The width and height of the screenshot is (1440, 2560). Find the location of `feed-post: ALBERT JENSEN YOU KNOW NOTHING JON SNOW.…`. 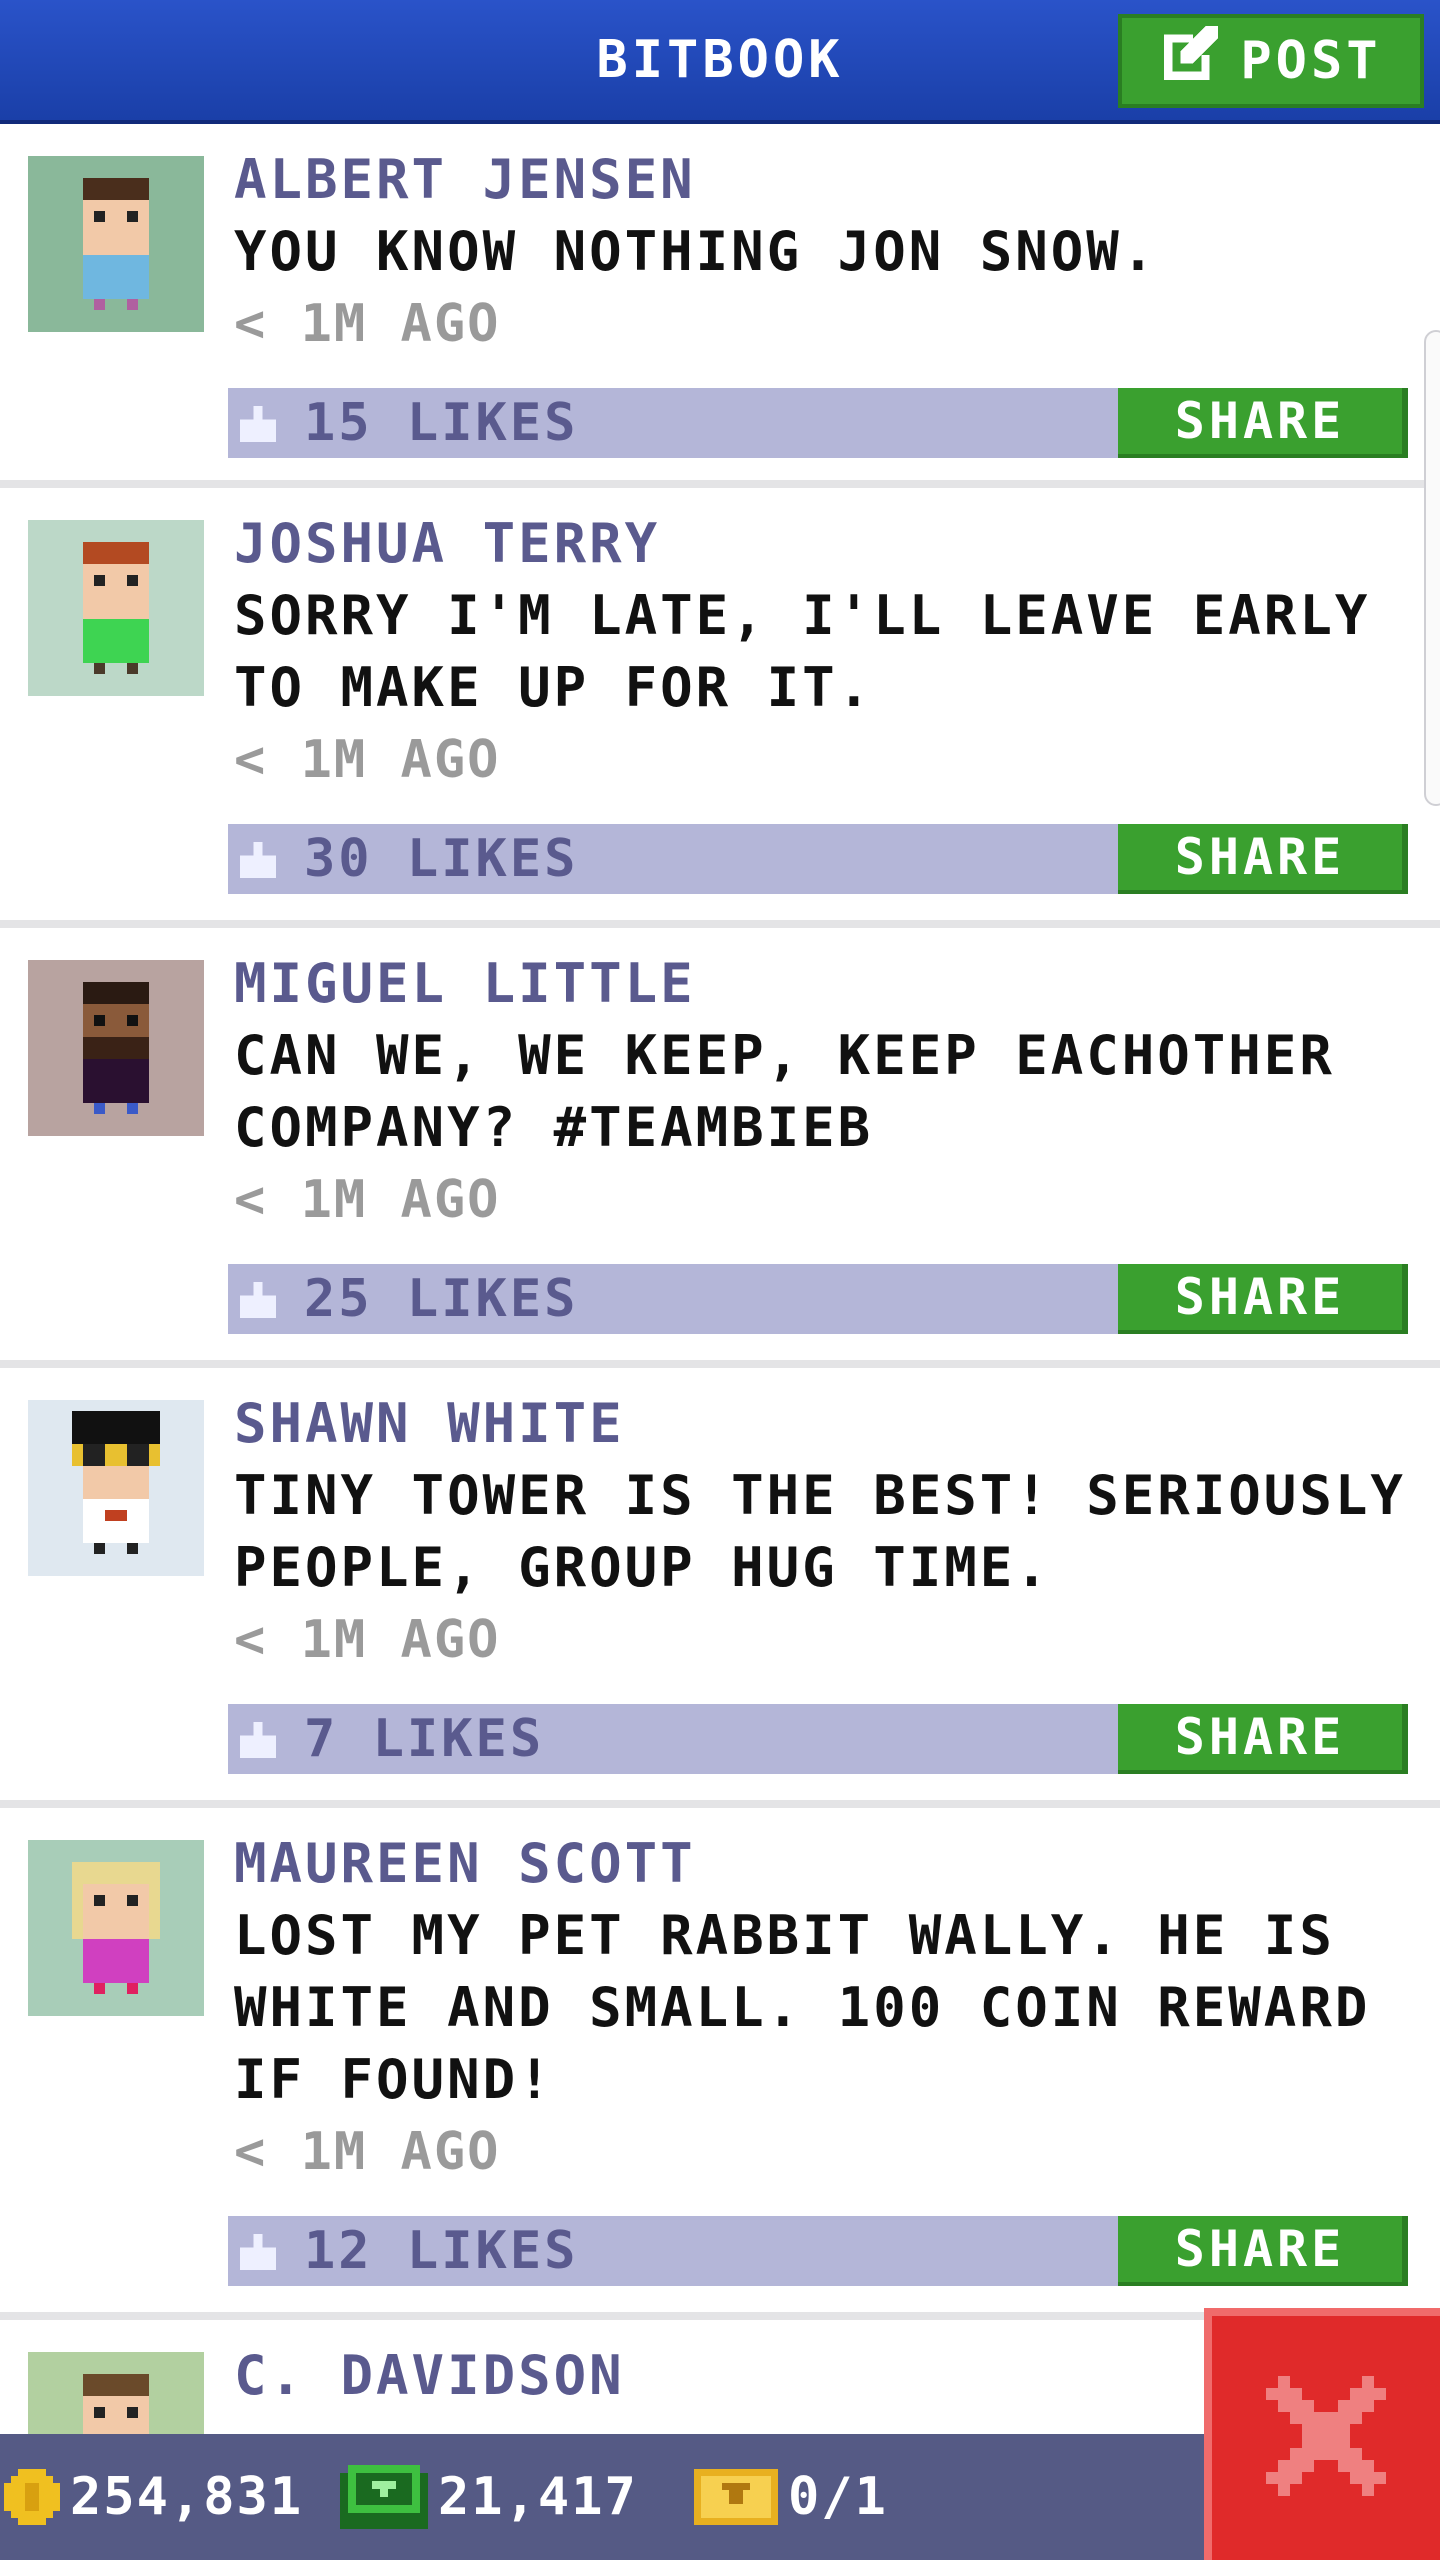

feed-post: ALBERT JENSEN YOU KNOW NOTHING JON SNOW.… is located at coordinates (720, 306).